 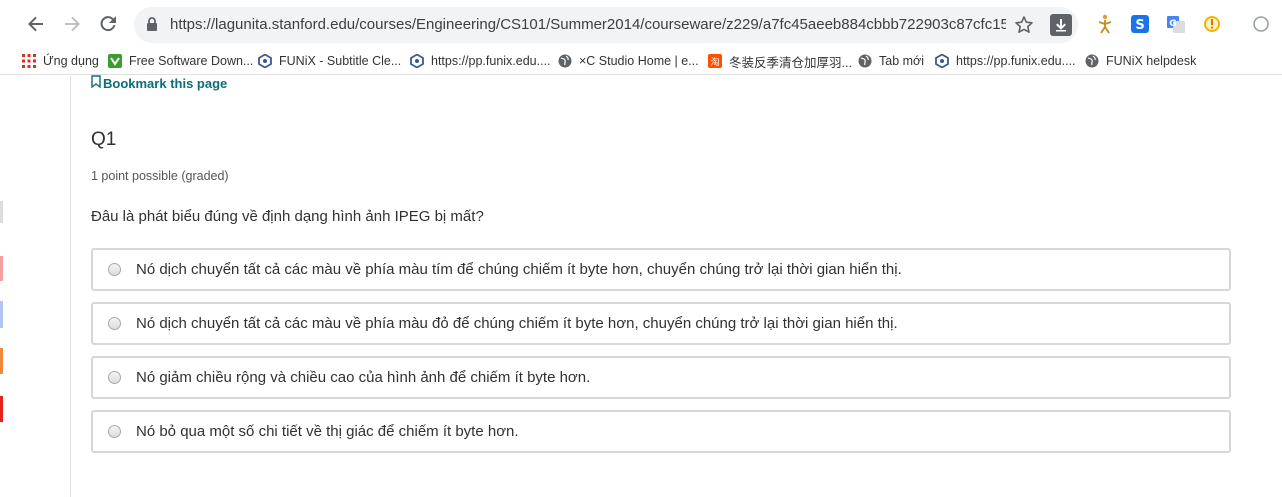 I want to click on bookmark-apps: Ứng dụng, so click(x=60, y=61).